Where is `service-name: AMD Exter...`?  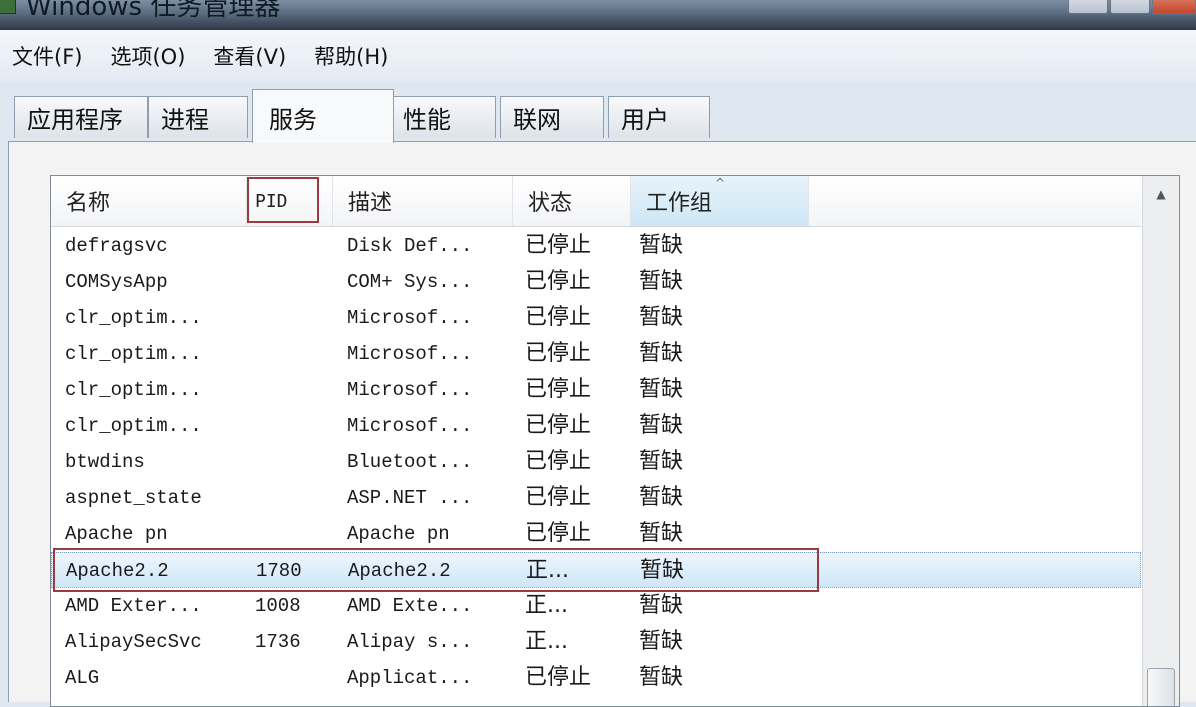 service-name: AMD Exter... is located at coordinates (133, 606).